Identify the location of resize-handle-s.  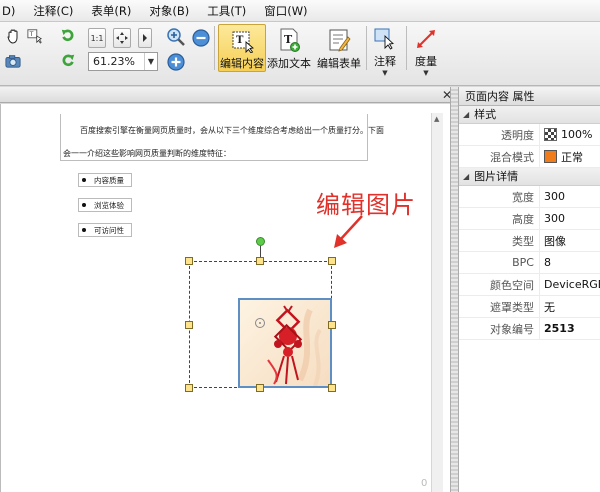
(260, 388).